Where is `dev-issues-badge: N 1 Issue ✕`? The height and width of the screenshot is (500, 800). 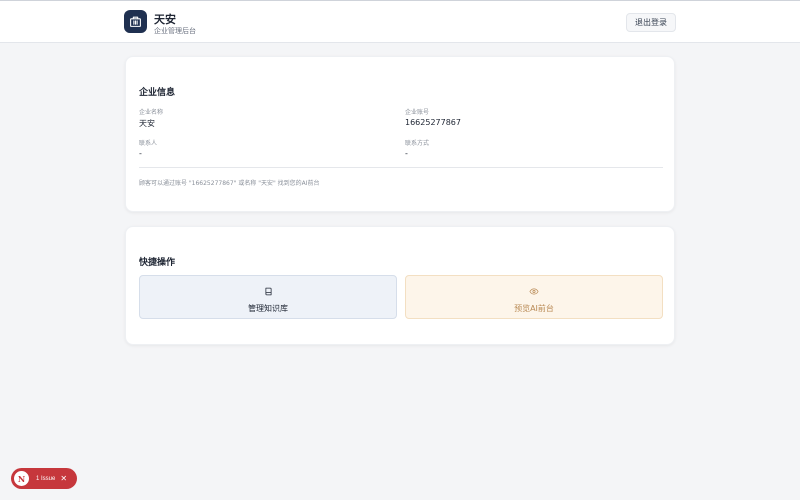 dev-issues-badge: N 1 Issue ✕ is located at coordinates (44, 478).